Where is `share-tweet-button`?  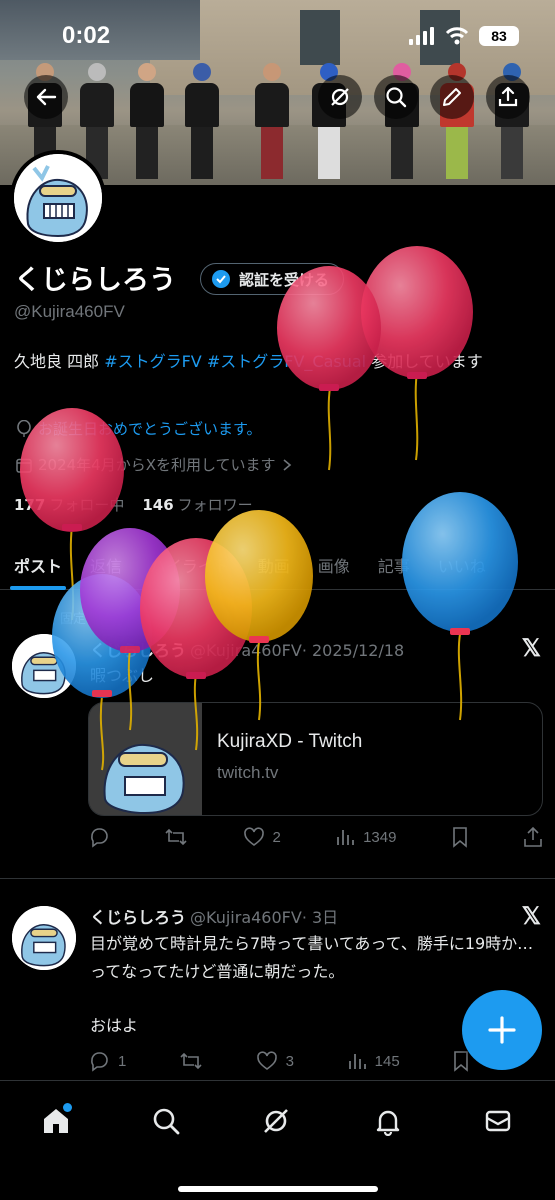
share-tweet-button is located at coordinates (533, 837).